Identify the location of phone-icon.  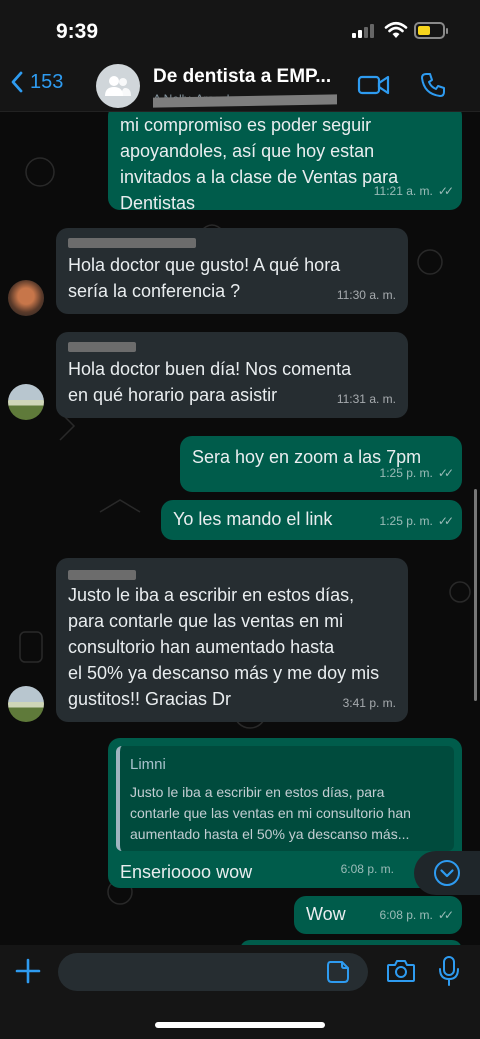
(433, 85).